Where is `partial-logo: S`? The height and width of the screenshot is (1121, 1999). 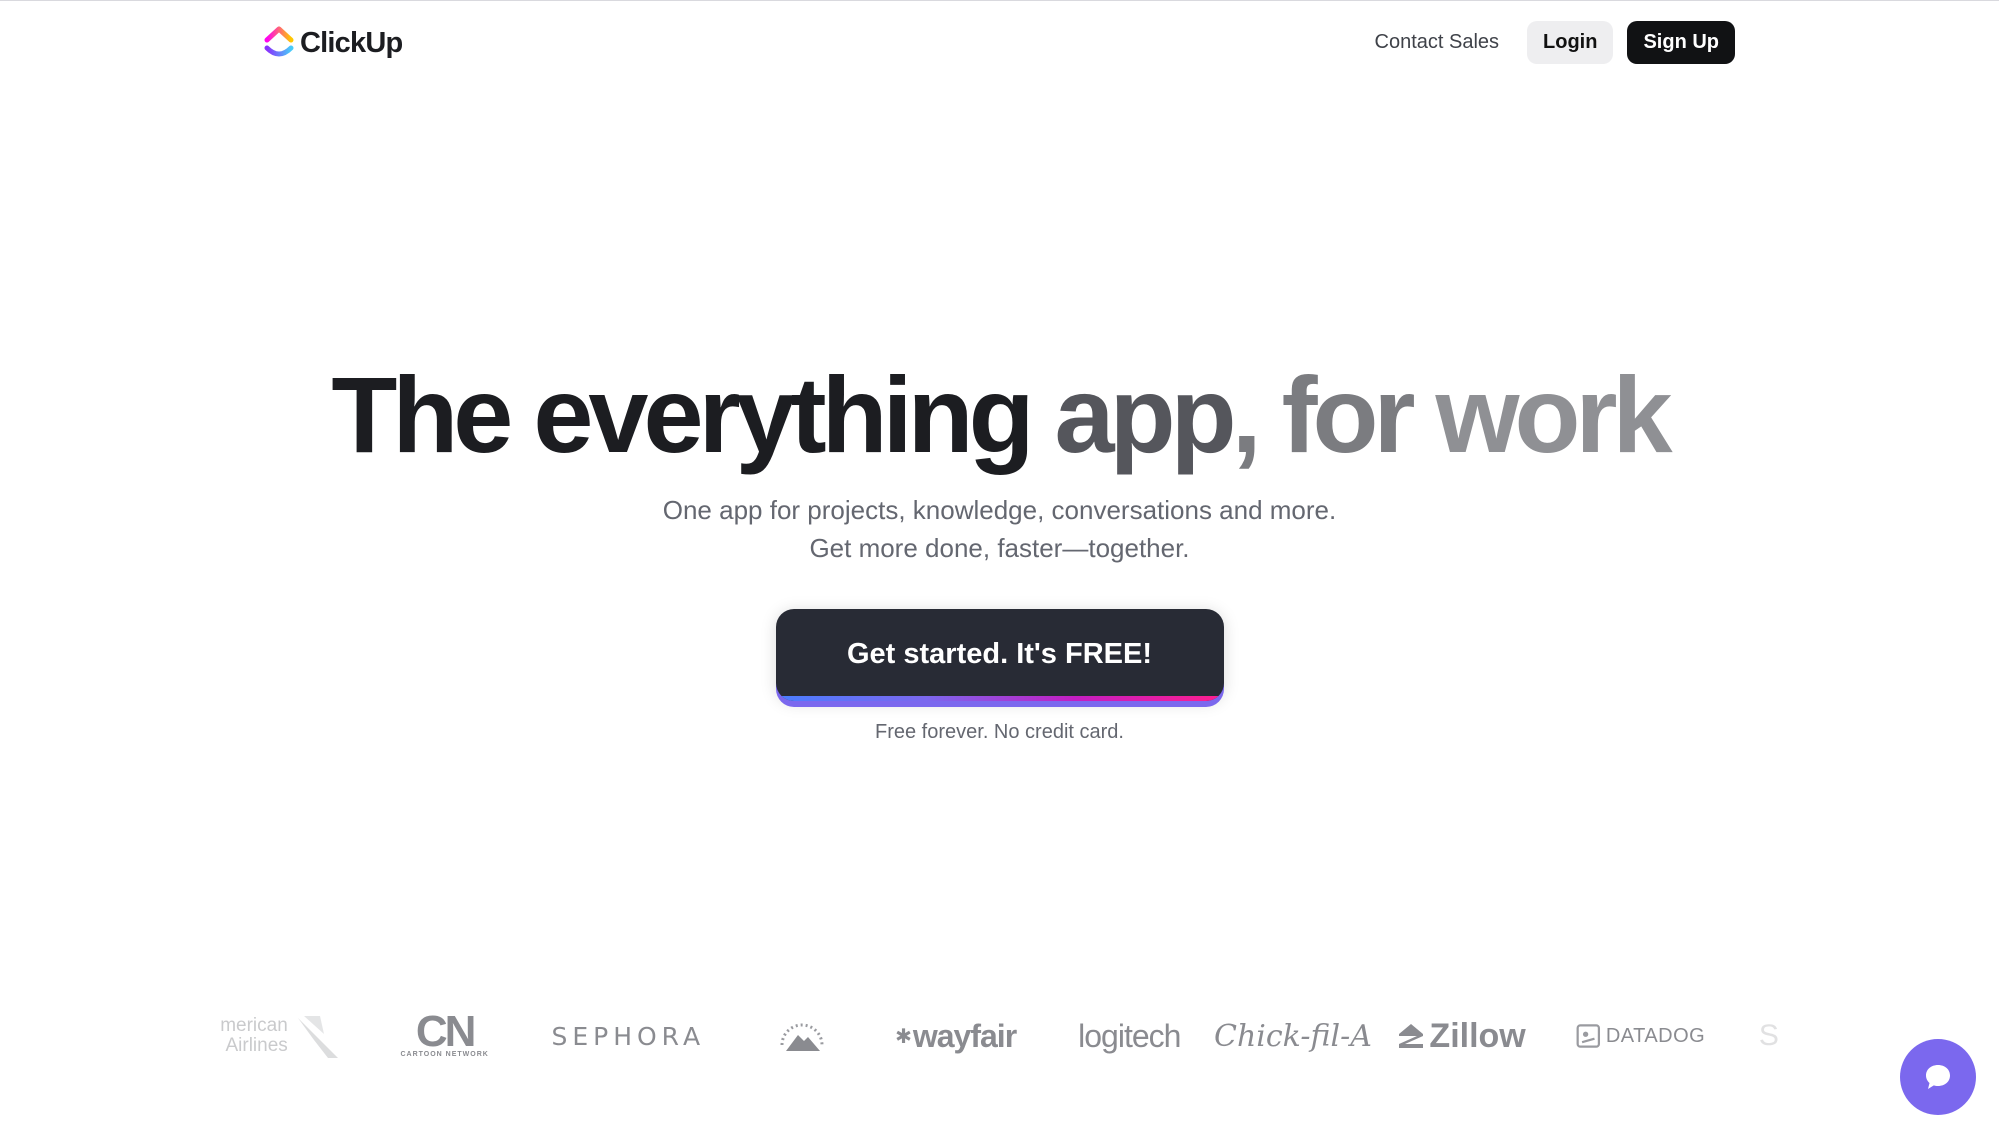
partial-logo: S is located at coordinates (1768, 1035).